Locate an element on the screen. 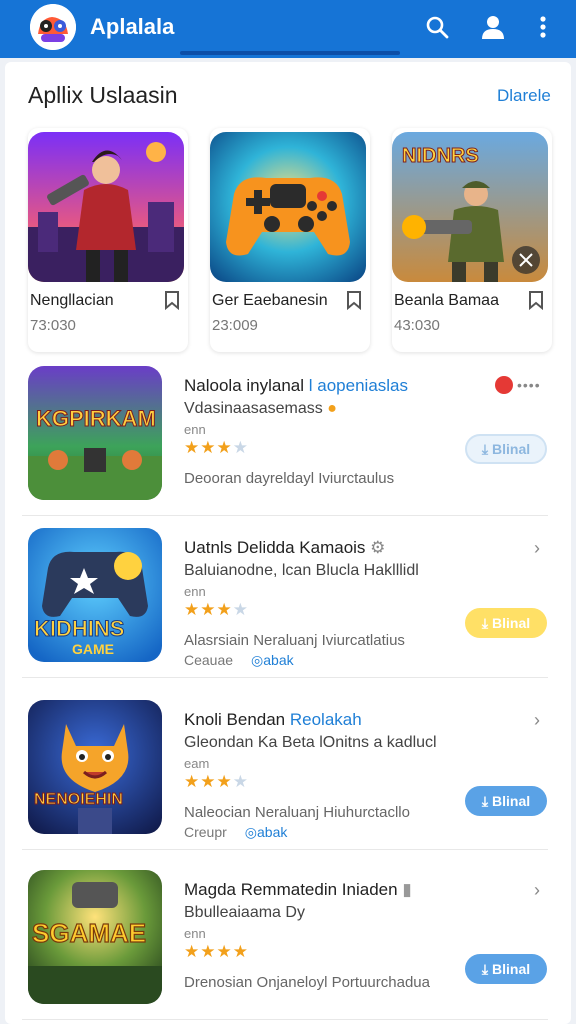 The width and height of the screenshot is (576, 1024). list-item-description: Drenosian Onjaneloyl Portuurchadua is located at coordinates (307, 982).